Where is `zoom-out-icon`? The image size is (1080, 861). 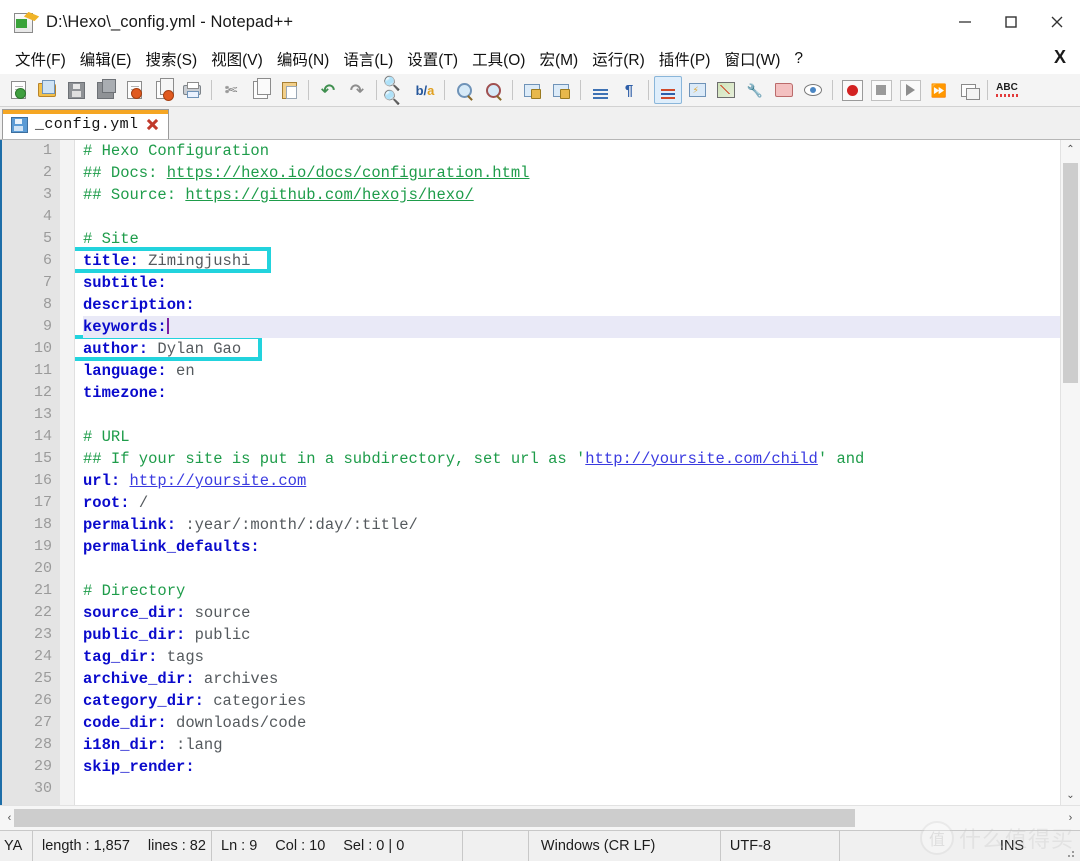
zoom-out-icon is located at coordinates (493, 90).